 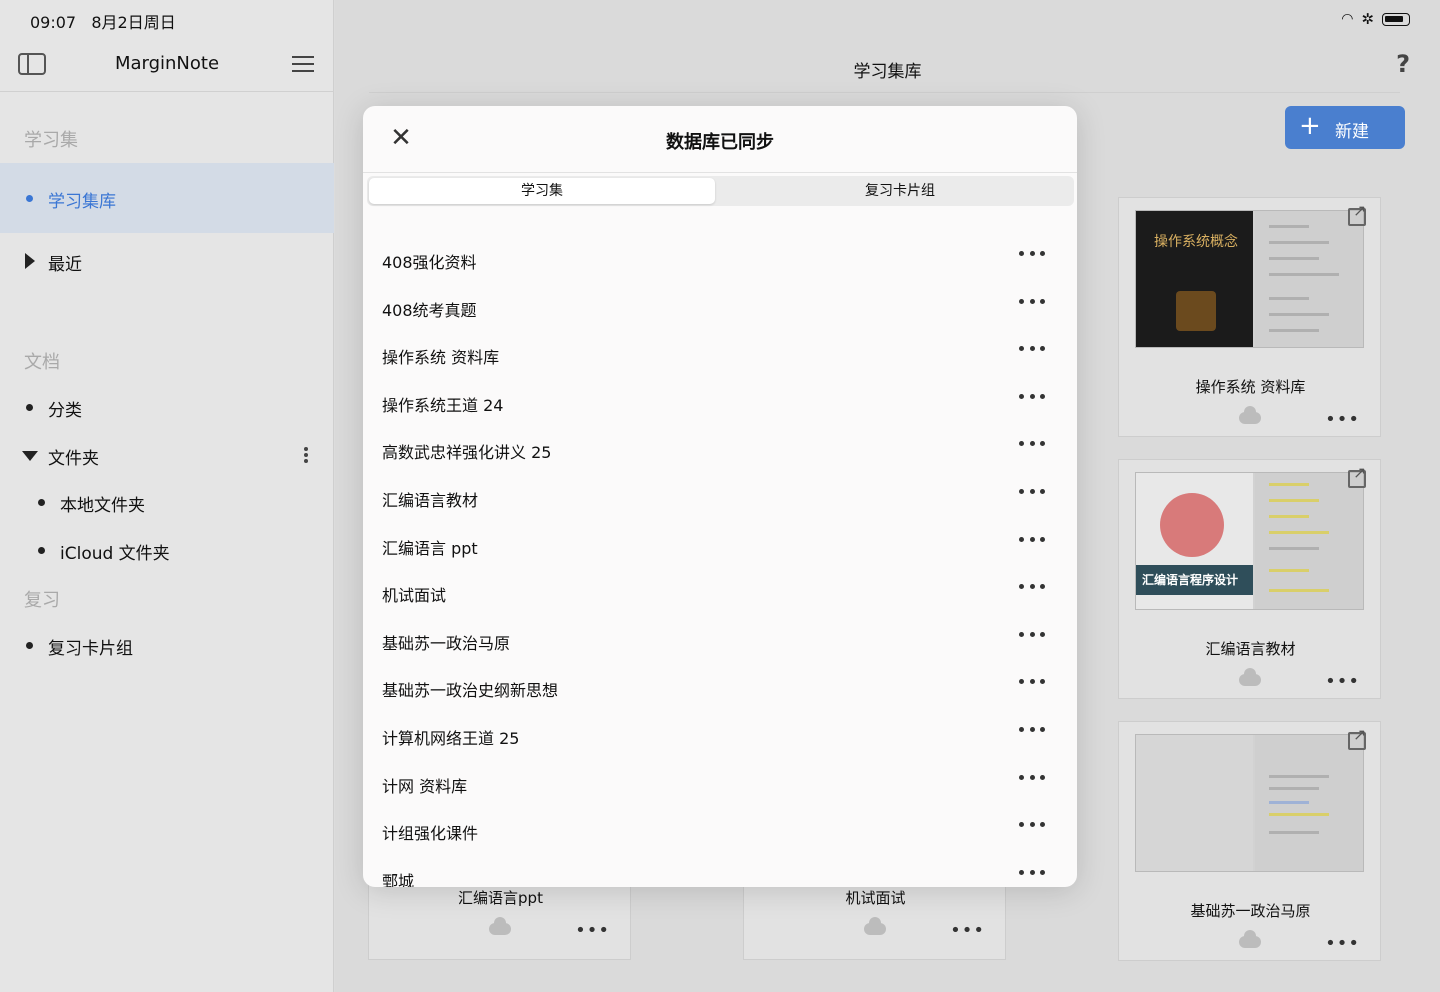 I want to click on cover-title: 汇编语言程序设计, so click(x=1190, y=580).